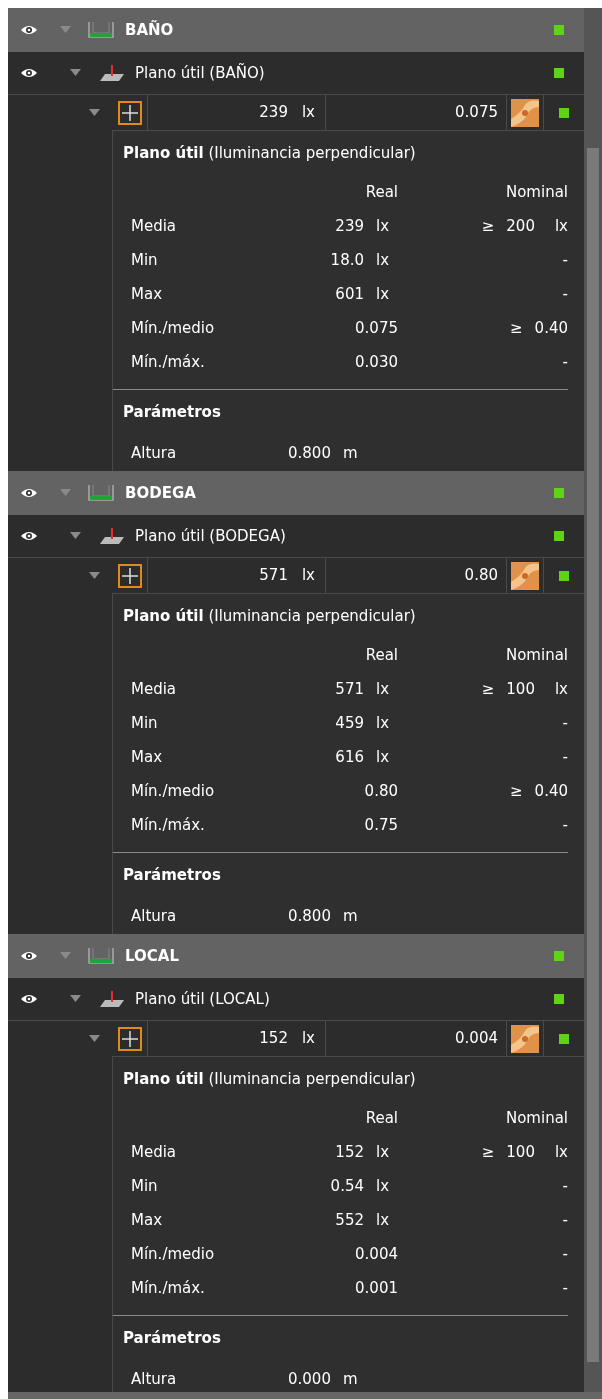 Image resolution: width=602 pixels, height=1399 pixels. I want to click on real-value: 616, so click(349, 757).